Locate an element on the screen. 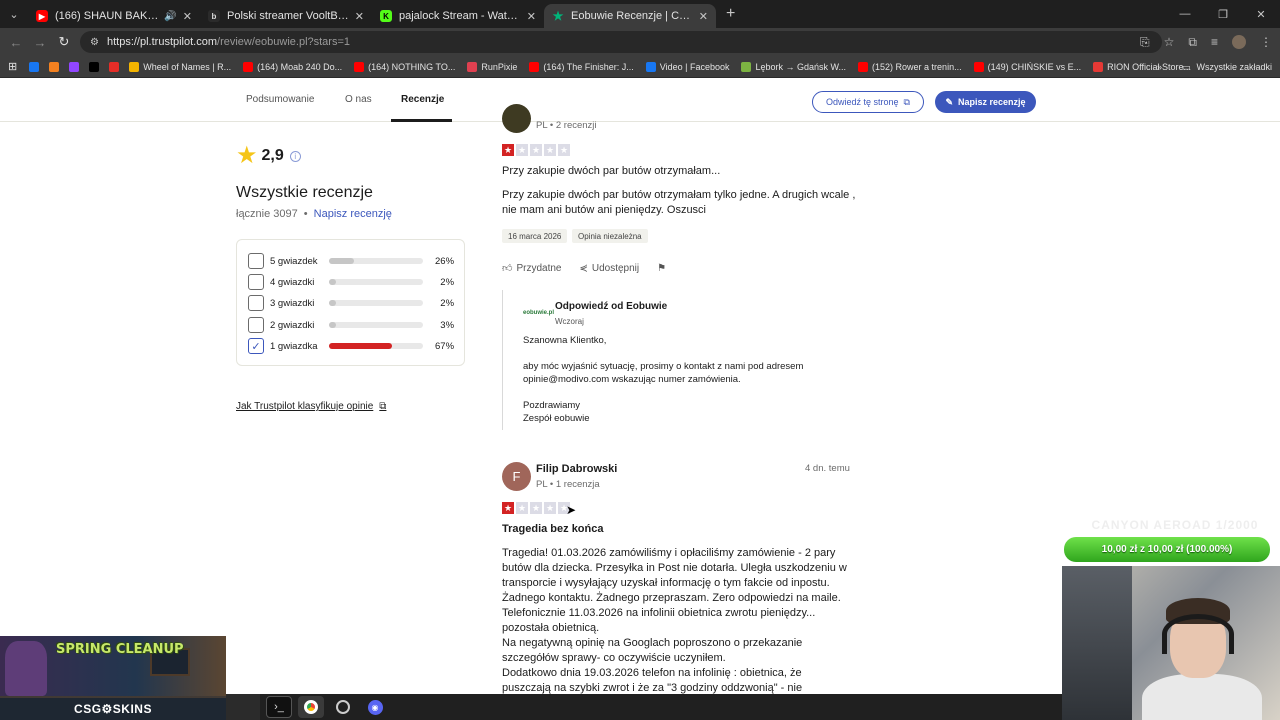  reviewer-name: Filip Dabrowski is located at coordinates (576, 469).